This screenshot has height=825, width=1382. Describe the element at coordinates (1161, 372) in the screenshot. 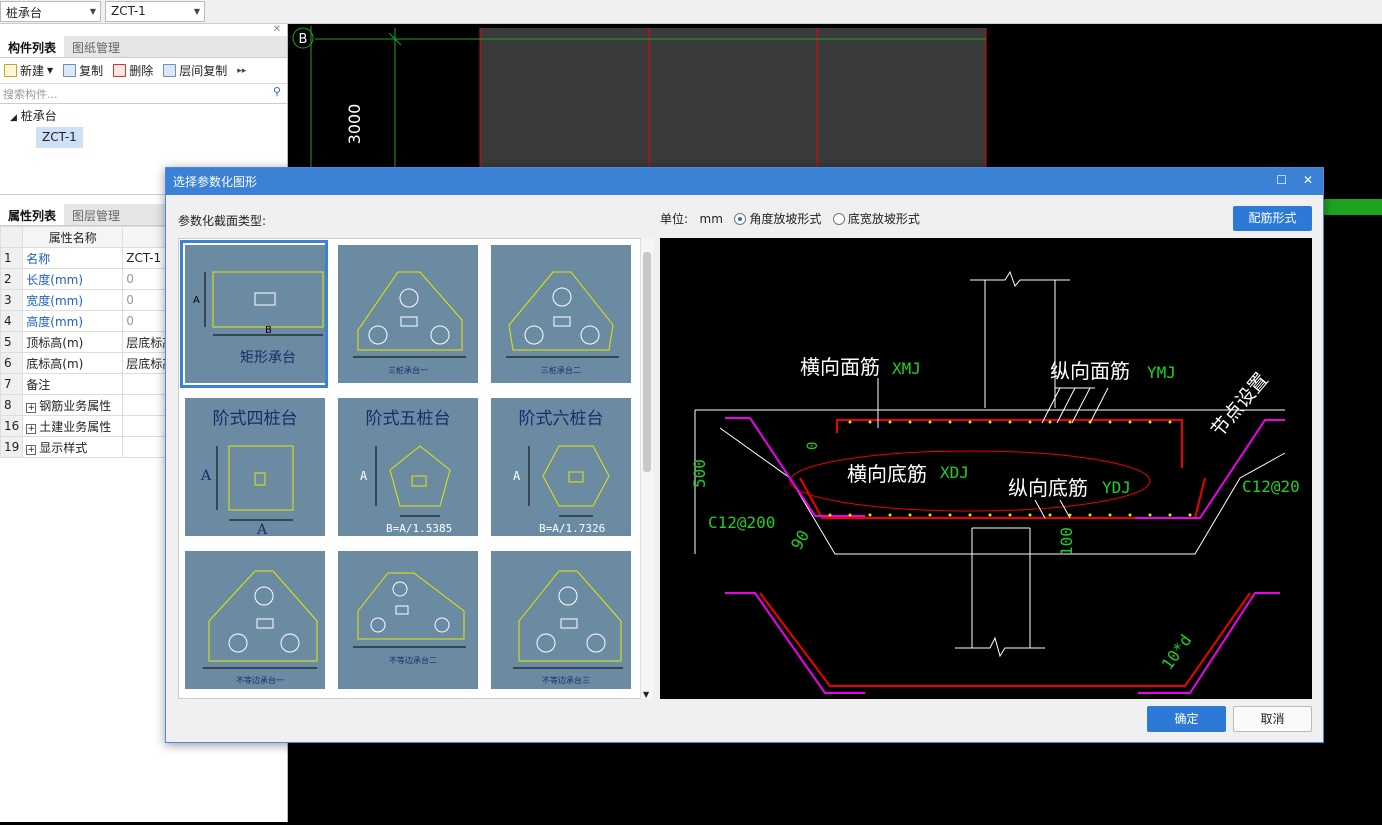

I see `ymj-code: YMJ` at that location.